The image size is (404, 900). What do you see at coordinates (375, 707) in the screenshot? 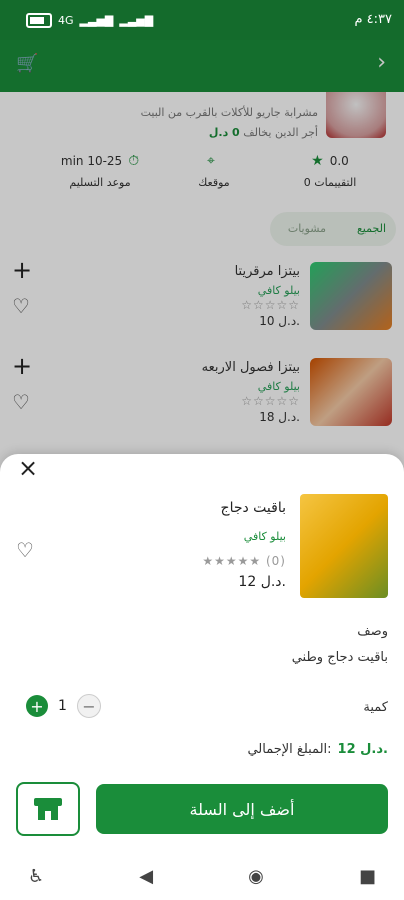
I see `quantity-label: كمية` at bounding box center [375, 707].